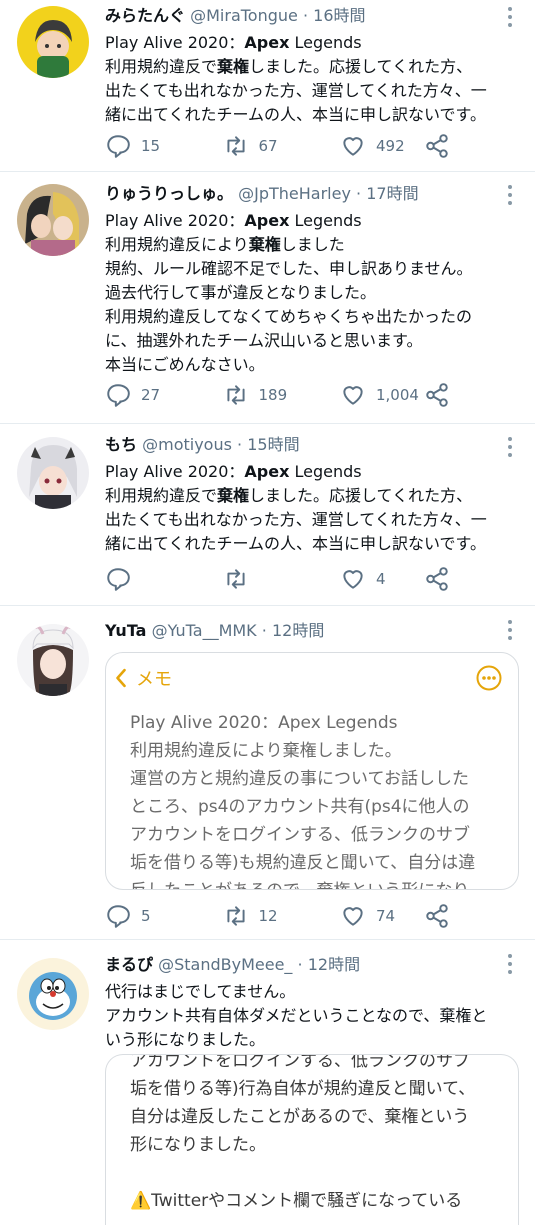 Image resolution: width=535 pixels, height=1225 pixels. I want to click on memo-back-button: メモ, so click(143, 678).